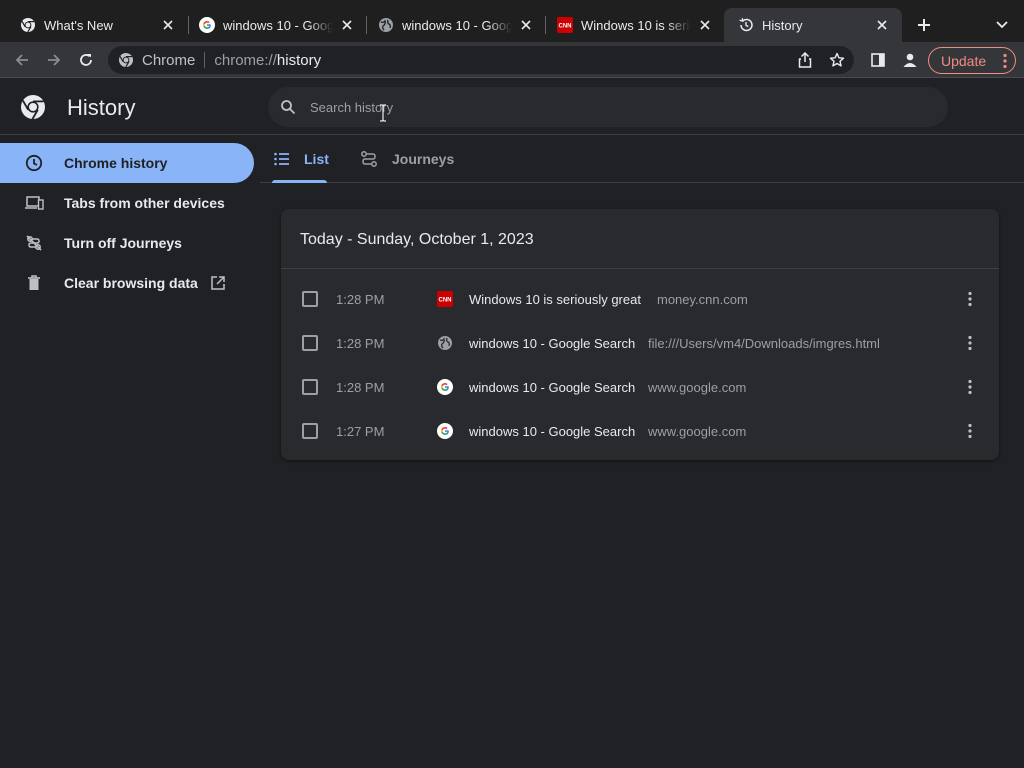  What do you see at coordinates (764, 343) in the screenshot?
I see `entry-domain: file:///Users/vm4/Downloads/imgres.html` at bounding box center [764, 343].